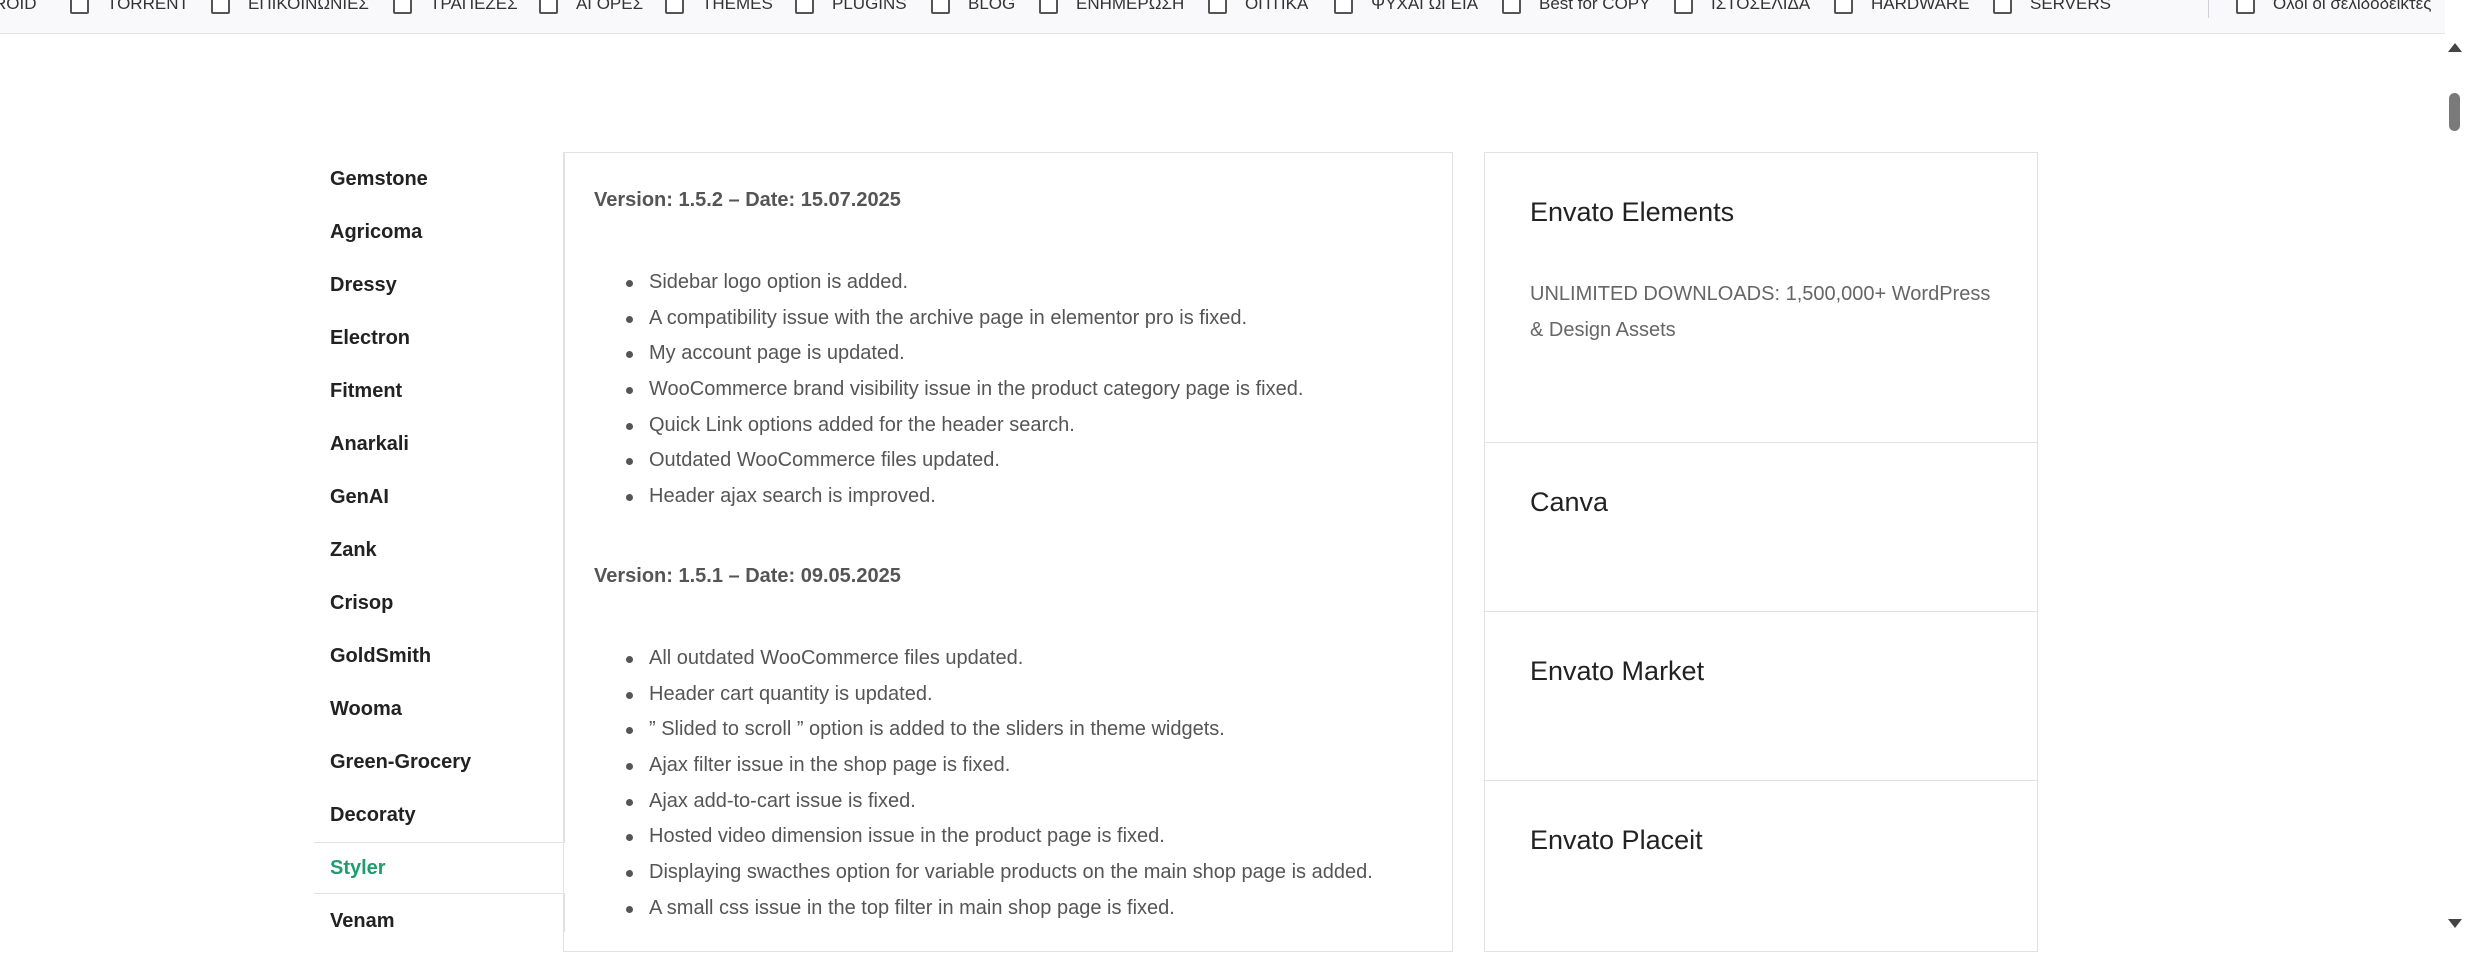 This screenshot has height=953, width=2465. I want to click on card-canva: Canva, so click(1761, 527).